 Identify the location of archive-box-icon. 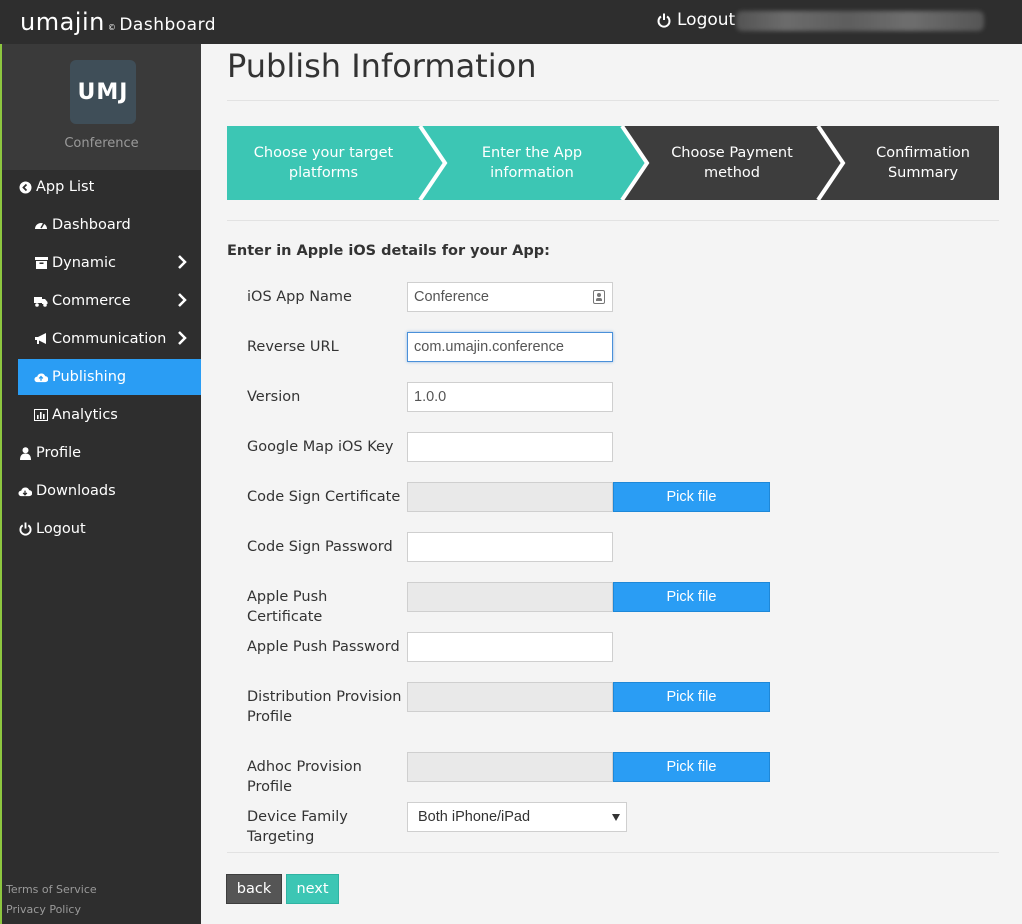
(41, 263).